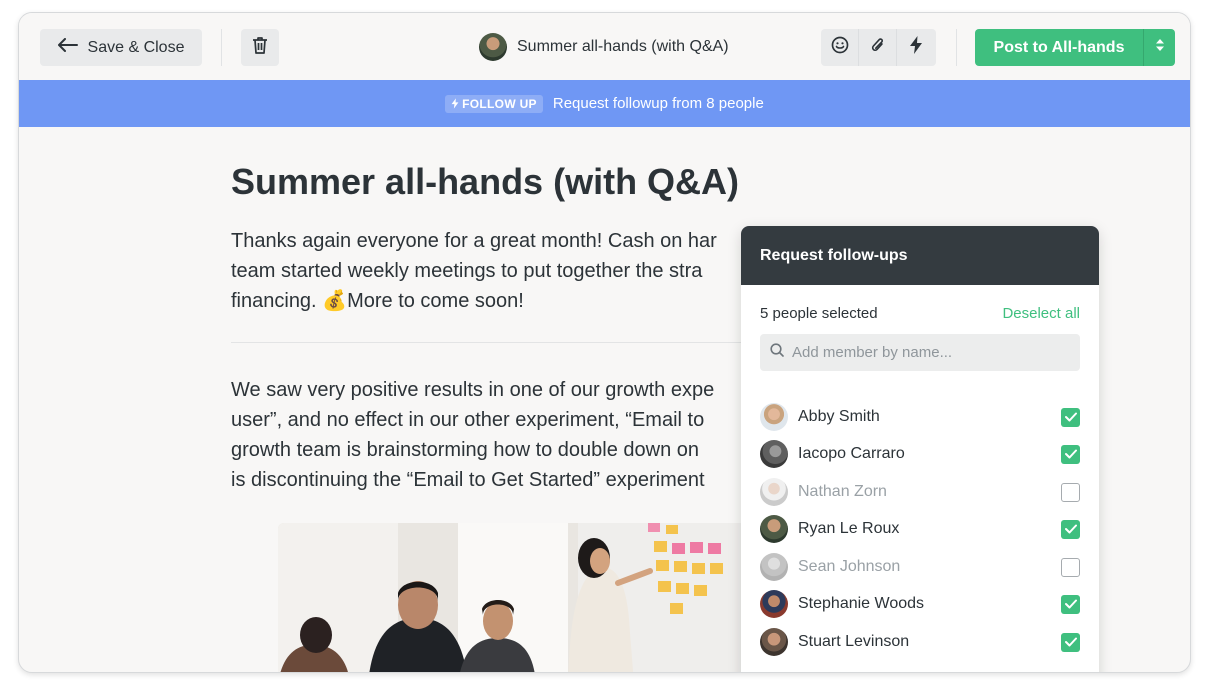 The width and height of the screenshot is (1208, 694). I want to click on save-close-button: Save & Close, so click(121, 47).